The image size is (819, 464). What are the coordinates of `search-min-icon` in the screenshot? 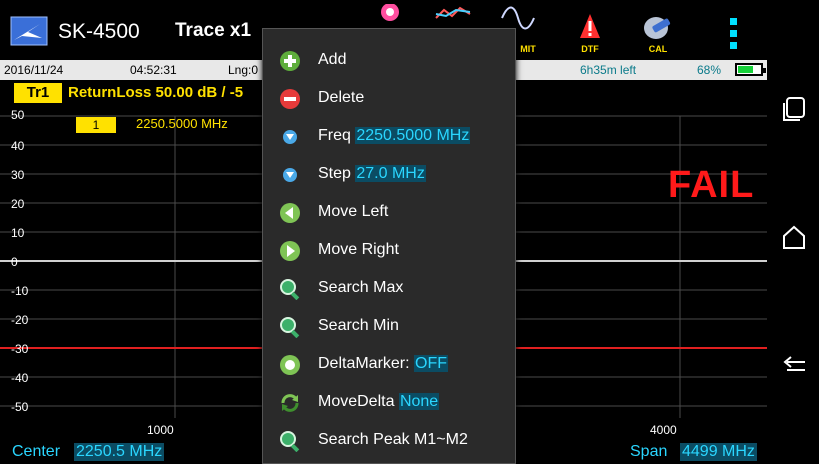 It's located at (290, 327).